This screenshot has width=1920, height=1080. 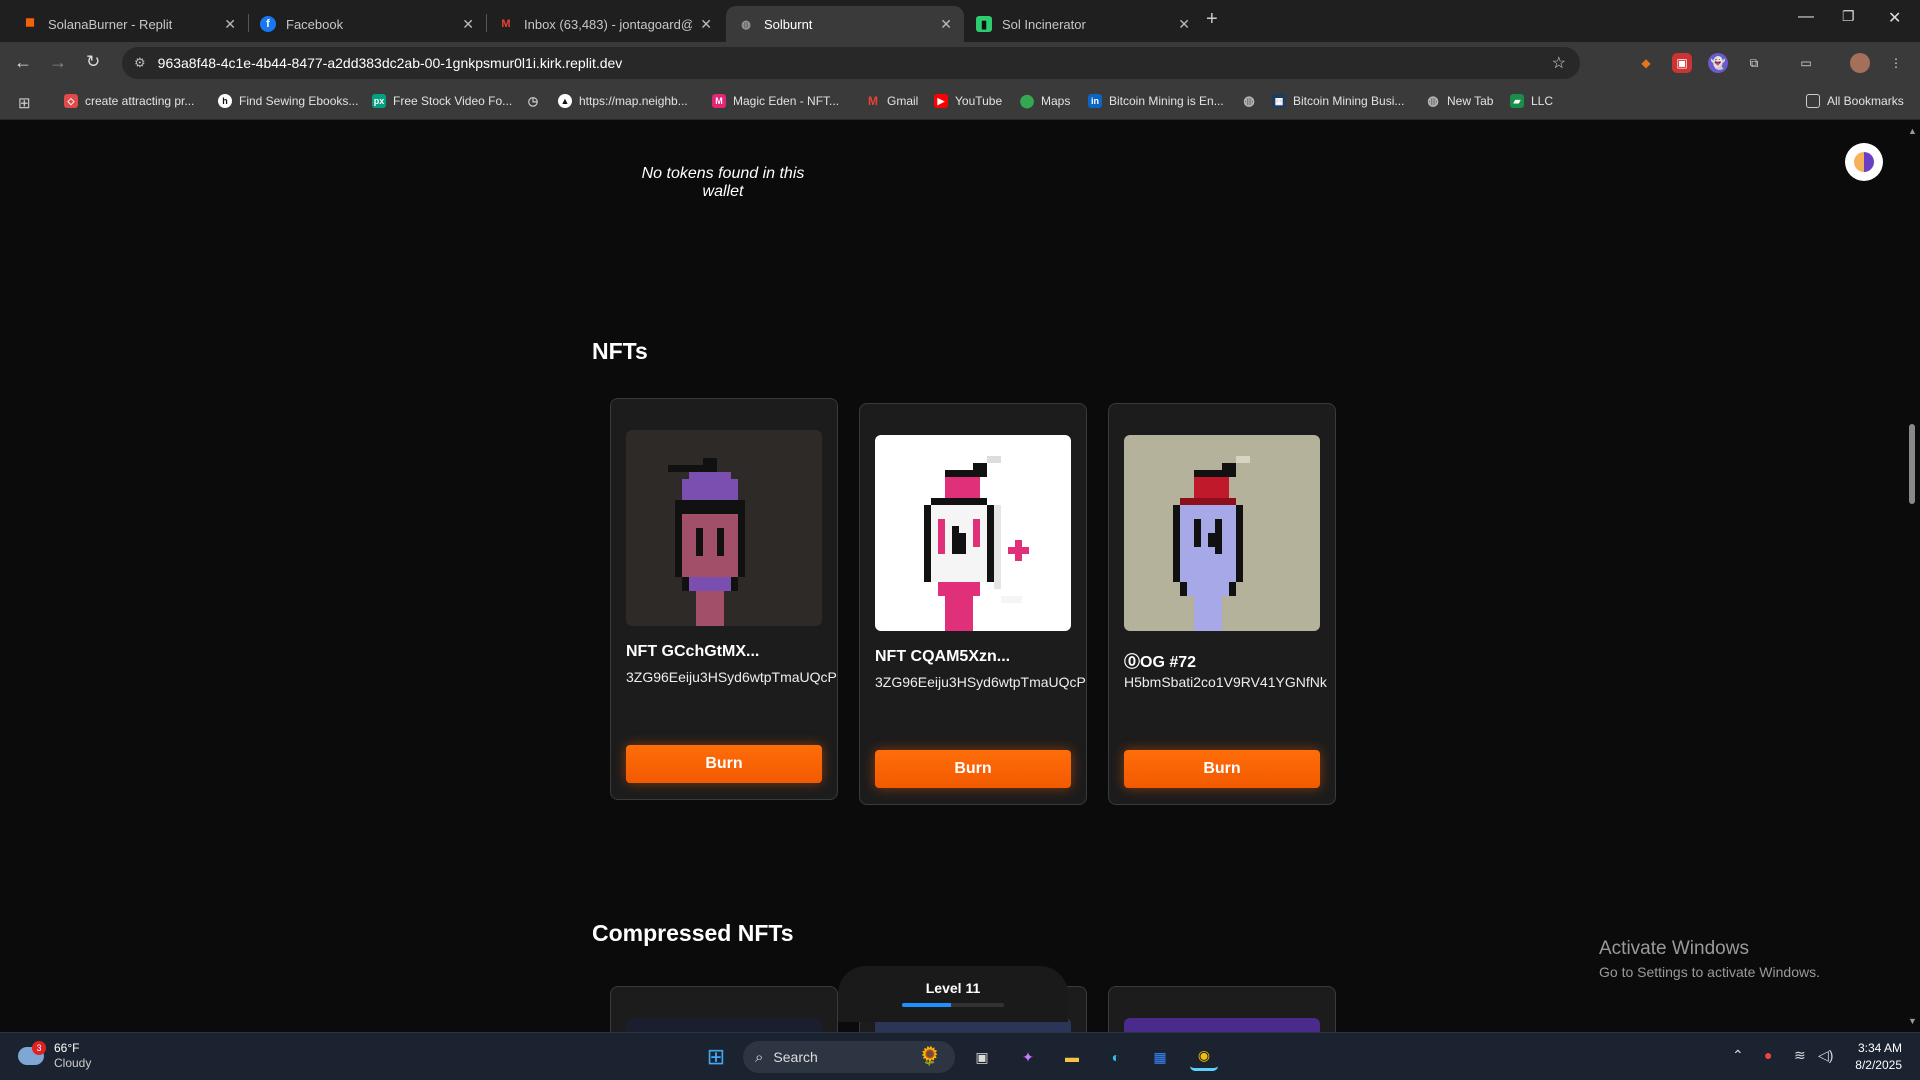 I want to click on bookmark-favicon-icon: ▲, so click(x=565, y=101).